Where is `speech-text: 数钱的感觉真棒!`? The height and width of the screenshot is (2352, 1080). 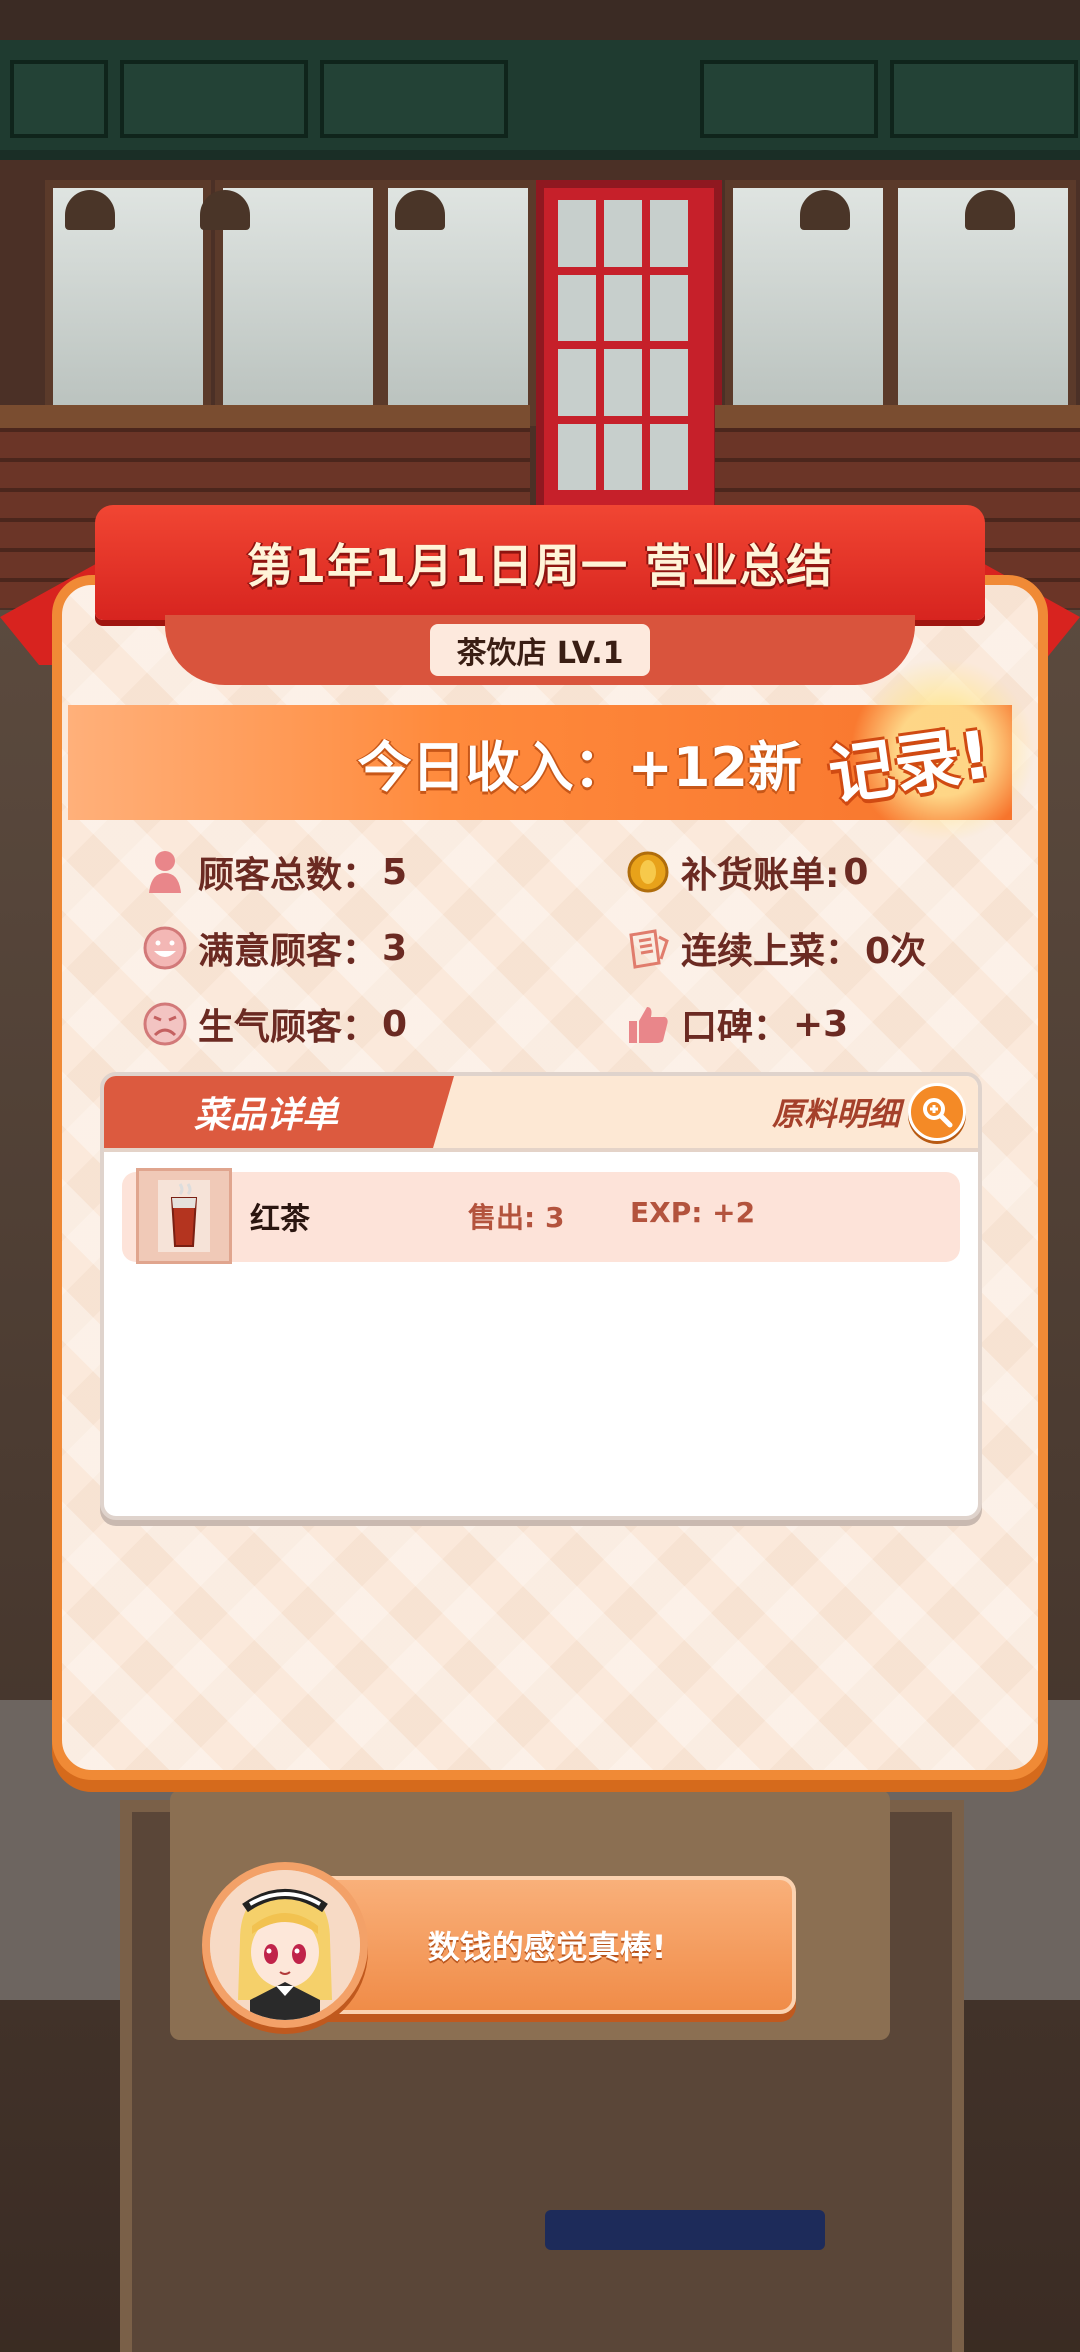 speech-text: 数钱的感觉真棒! is located at coordinates (547, 1947).